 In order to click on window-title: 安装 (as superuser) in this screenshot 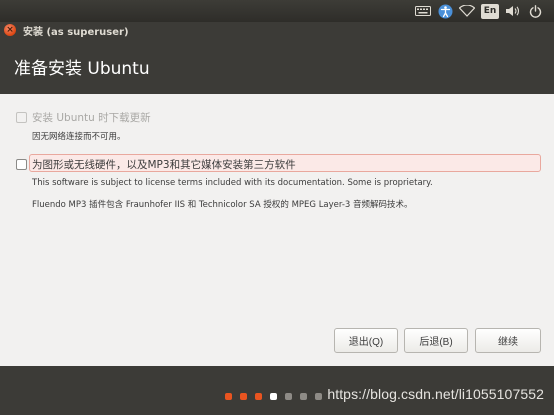, I will do `click(76, 32)`.